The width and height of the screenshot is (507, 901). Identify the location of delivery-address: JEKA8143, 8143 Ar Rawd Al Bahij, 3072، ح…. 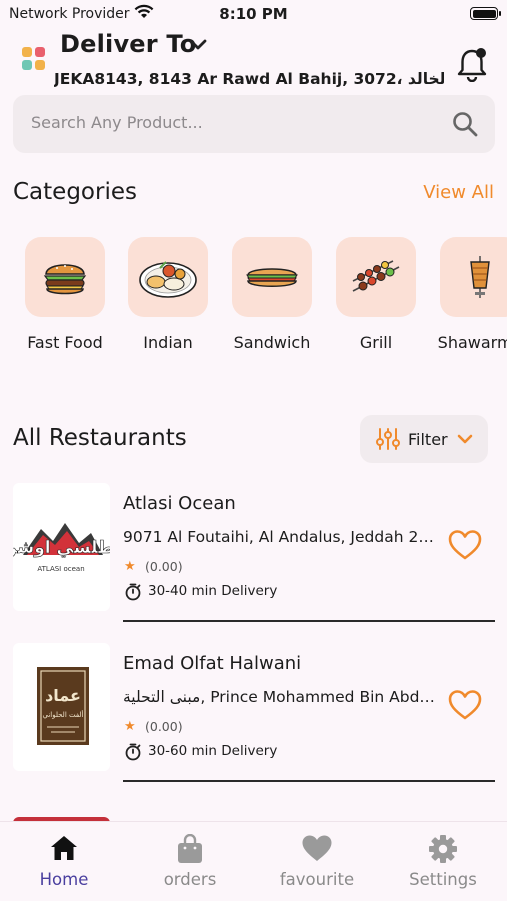
(249, 79).